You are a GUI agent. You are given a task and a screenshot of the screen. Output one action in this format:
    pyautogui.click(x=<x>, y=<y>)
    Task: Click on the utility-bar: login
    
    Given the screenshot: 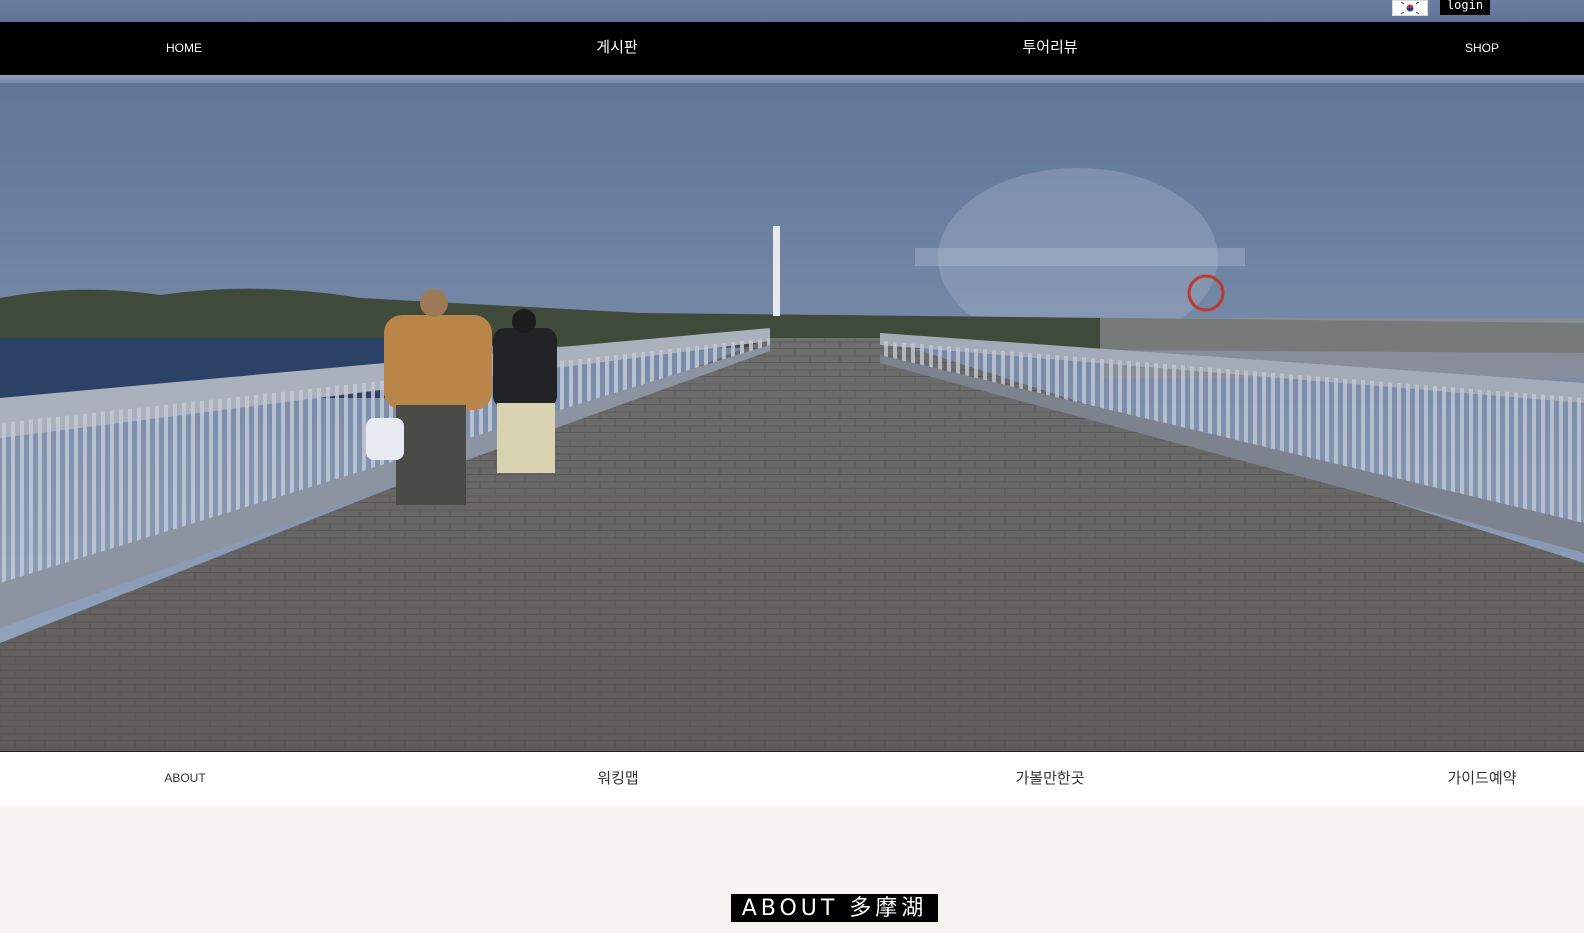 What is the action you would take?
    pyautogui.click(x=792, y=11)
    